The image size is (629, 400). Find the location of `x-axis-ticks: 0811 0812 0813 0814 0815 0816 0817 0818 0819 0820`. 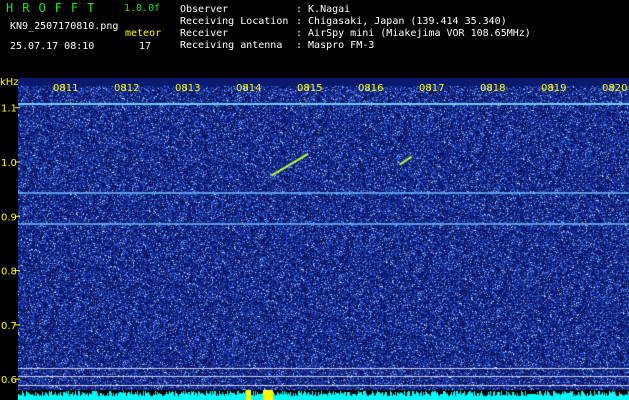

x-axis-ticks: 0811 0812 0813 0814 0815 0816 0817 0818 0819 0820 is located at coordinates (340, 88).